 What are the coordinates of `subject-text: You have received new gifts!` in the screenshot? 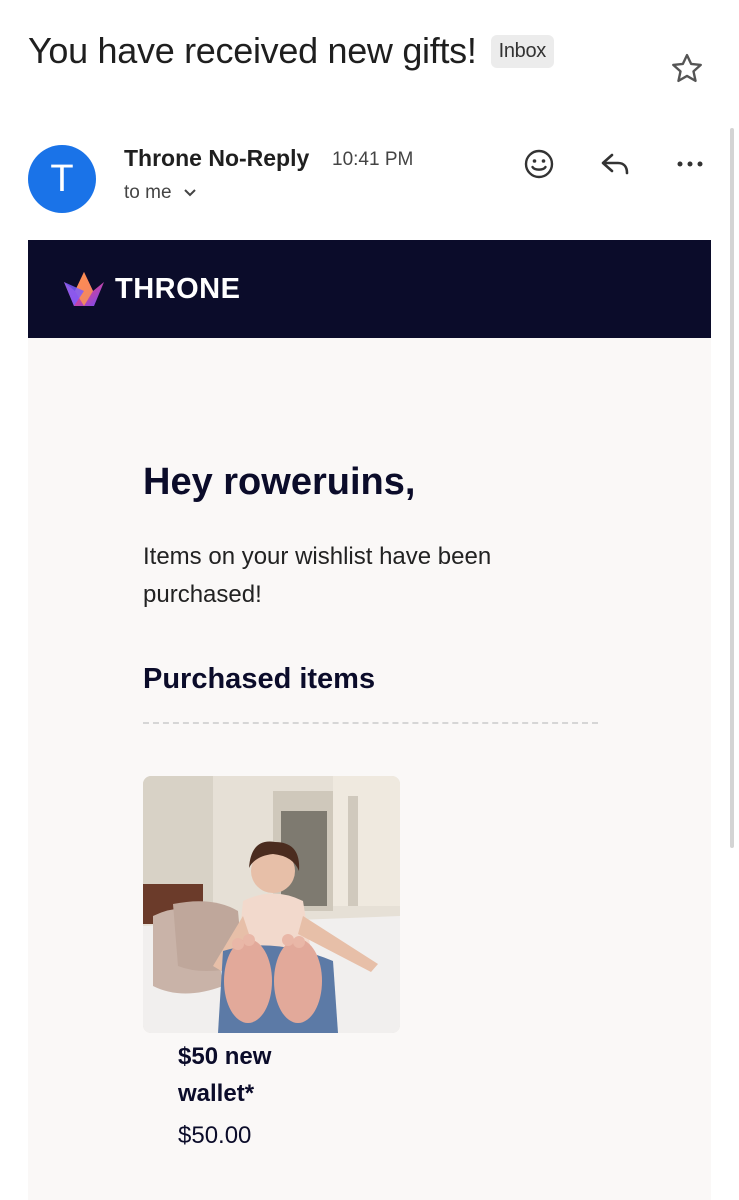 It's located at (252, 50).